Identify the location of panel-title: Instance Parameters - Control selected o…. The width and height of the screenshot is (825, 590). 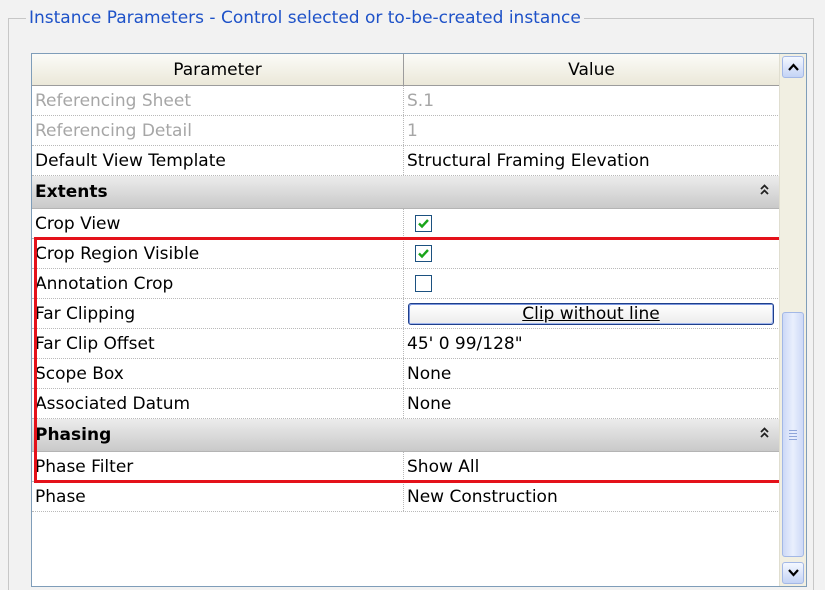
(305, 18).